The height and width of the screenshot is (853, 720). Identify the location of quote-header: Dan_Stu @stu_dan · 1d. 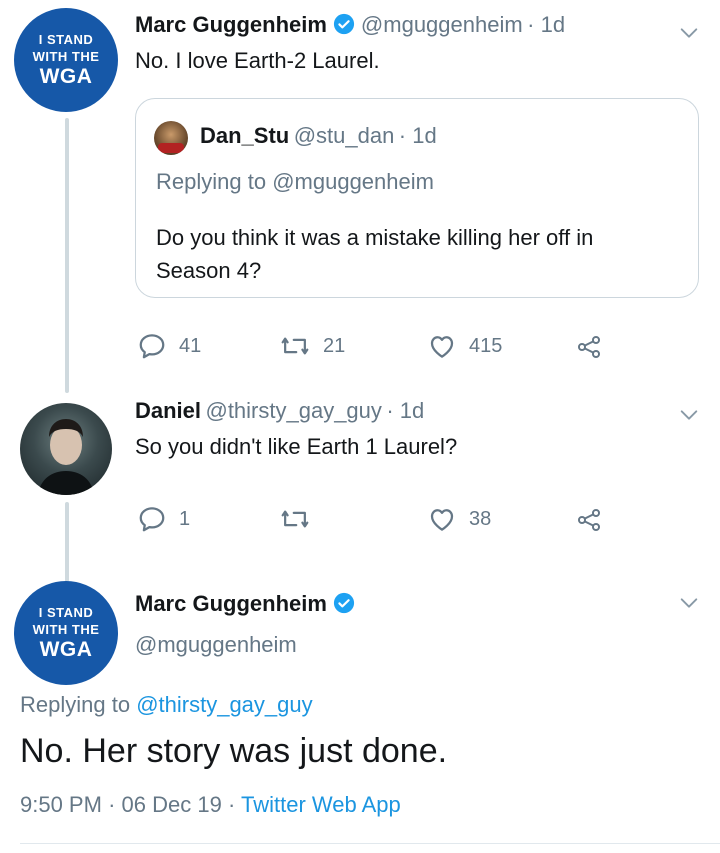
(318, 136).